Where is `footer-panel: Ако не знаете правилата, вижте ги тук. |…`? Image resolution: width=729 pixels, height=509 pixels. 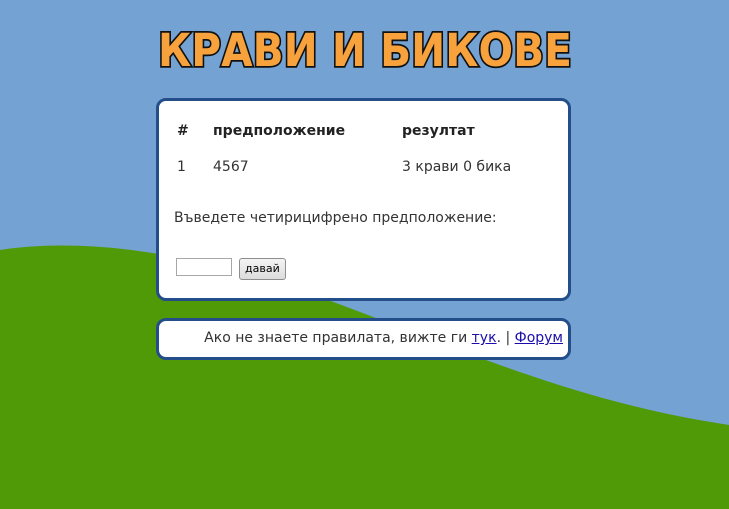 footer-panel: Ако не знаете правилата, вижте ги тук. |… is located at coordinates (363, 339).